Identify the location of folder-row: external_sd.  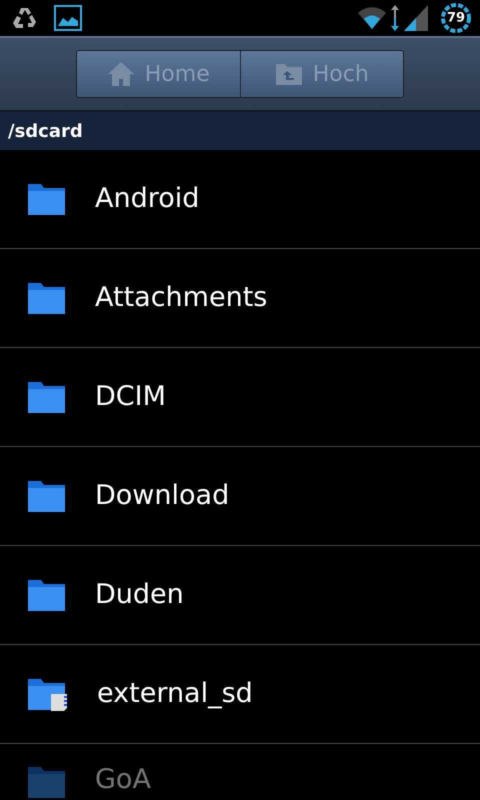
(240, 694).